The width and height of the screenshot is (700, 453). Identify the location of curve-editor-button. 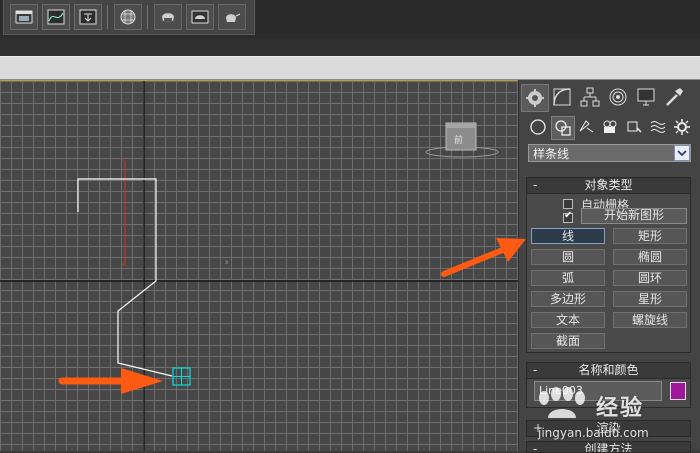
(56, 17).